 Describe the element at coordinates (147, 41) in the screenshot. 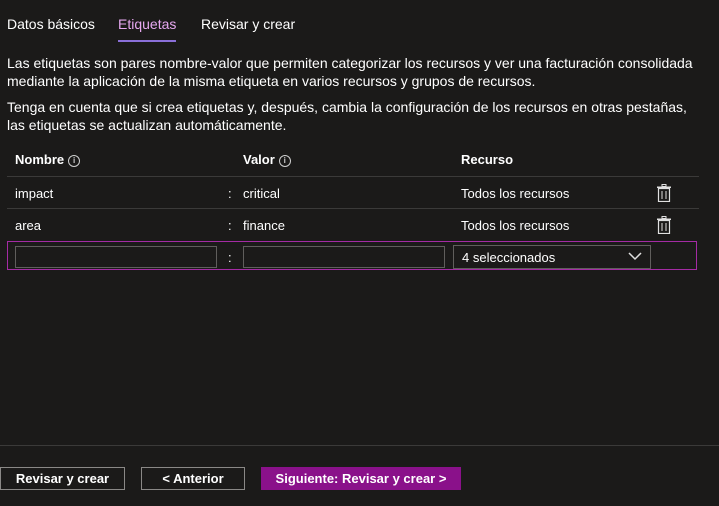

I see `active-tab-indicator` at that location.